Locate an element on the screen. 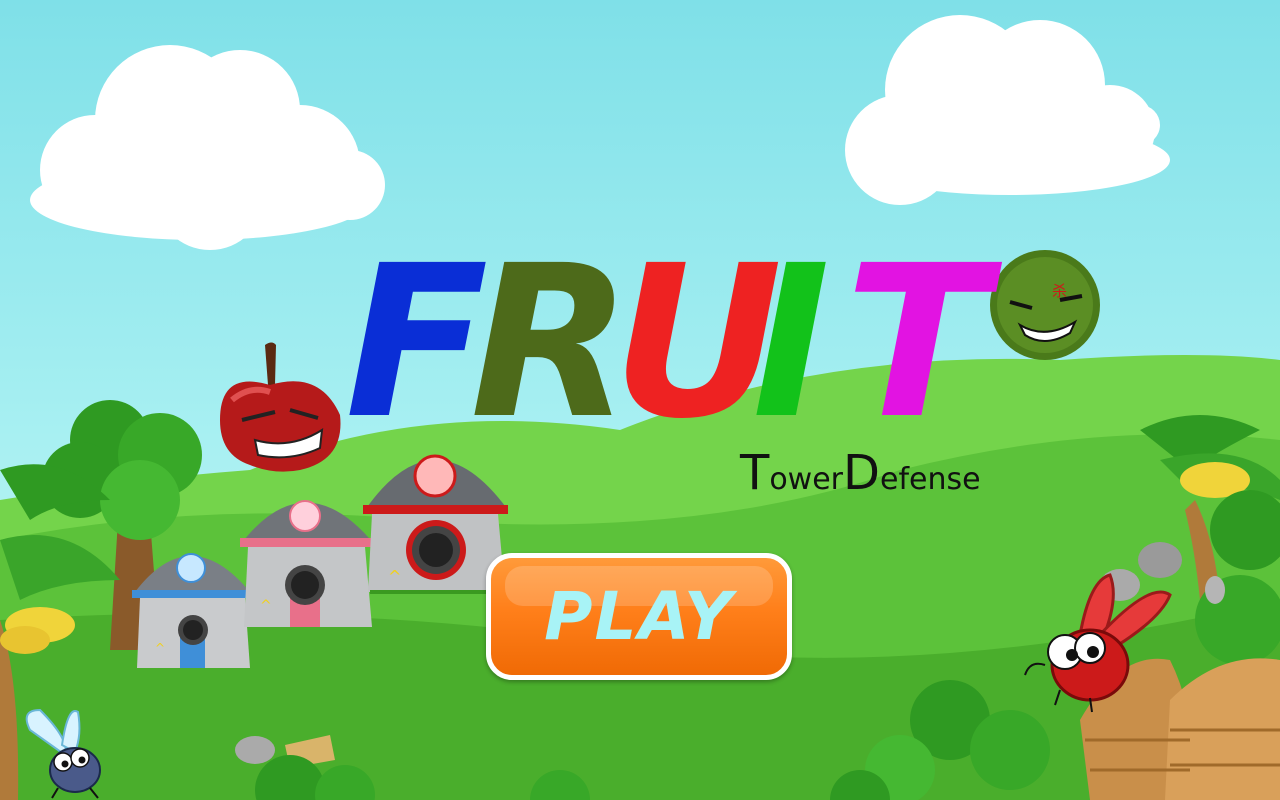 The image size is (1280, 800). subtitle-word-ower: ower is located at coordinates (806, 479).